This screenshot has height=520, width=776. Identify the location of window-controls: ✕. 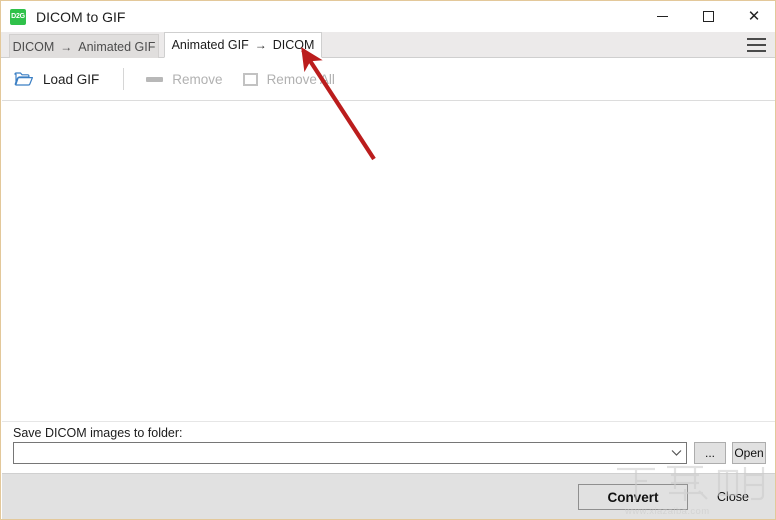
(707, 16).